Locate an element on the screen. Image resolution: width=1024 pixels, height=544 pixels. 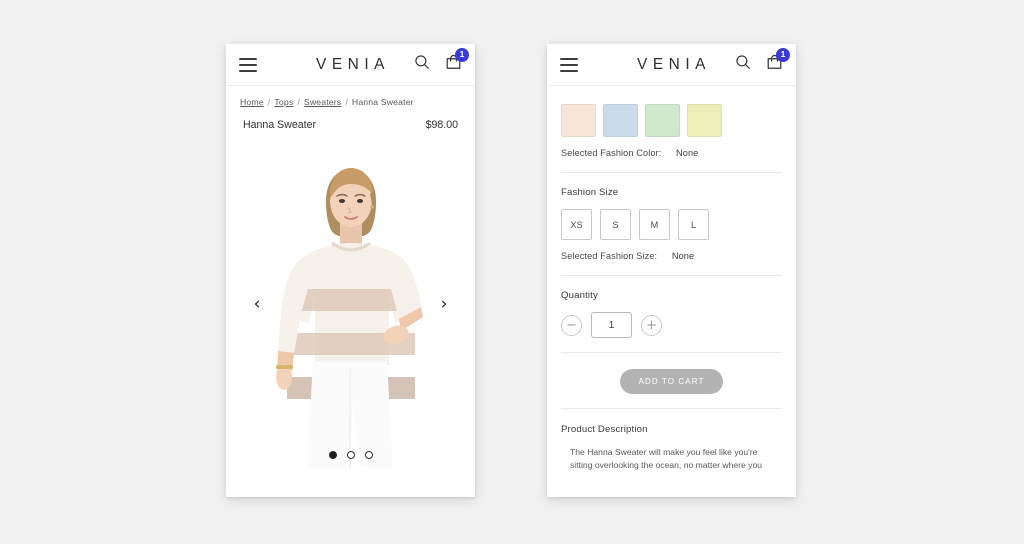
selected-color-row: Selected Fashion Color: None is located at coordinates (671, 153).